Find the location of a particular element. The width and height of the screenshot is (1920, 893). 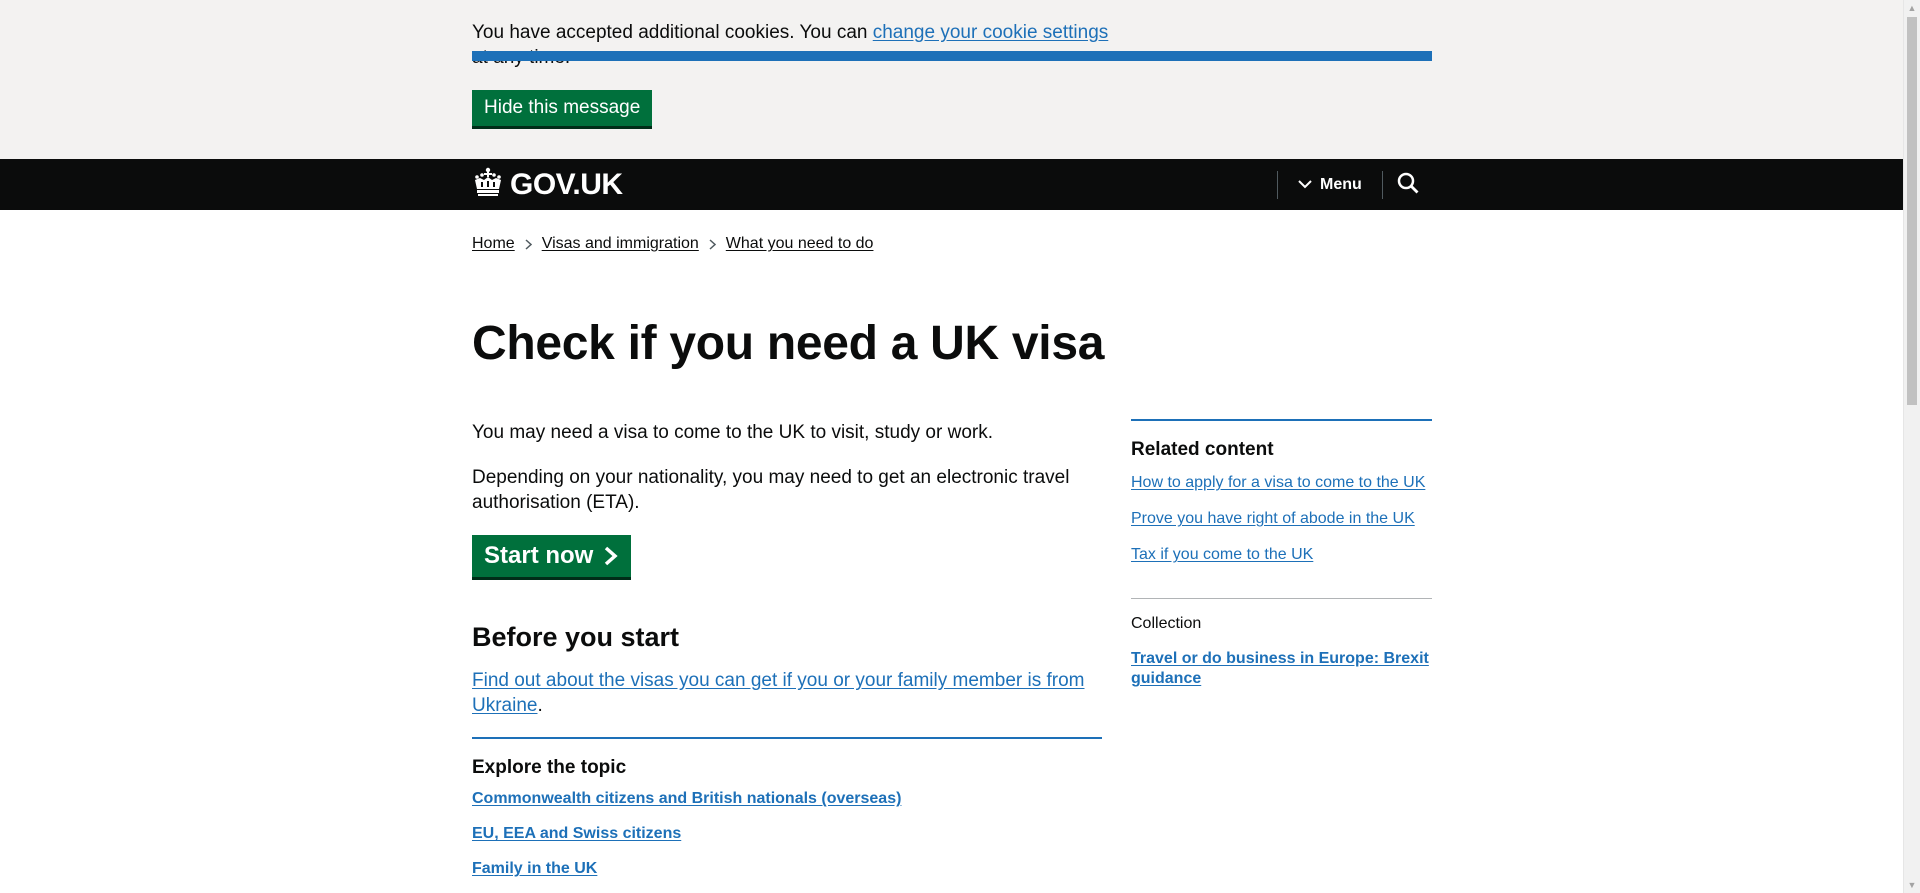

related-heading: Related content is located at coordinates (1202, 449).